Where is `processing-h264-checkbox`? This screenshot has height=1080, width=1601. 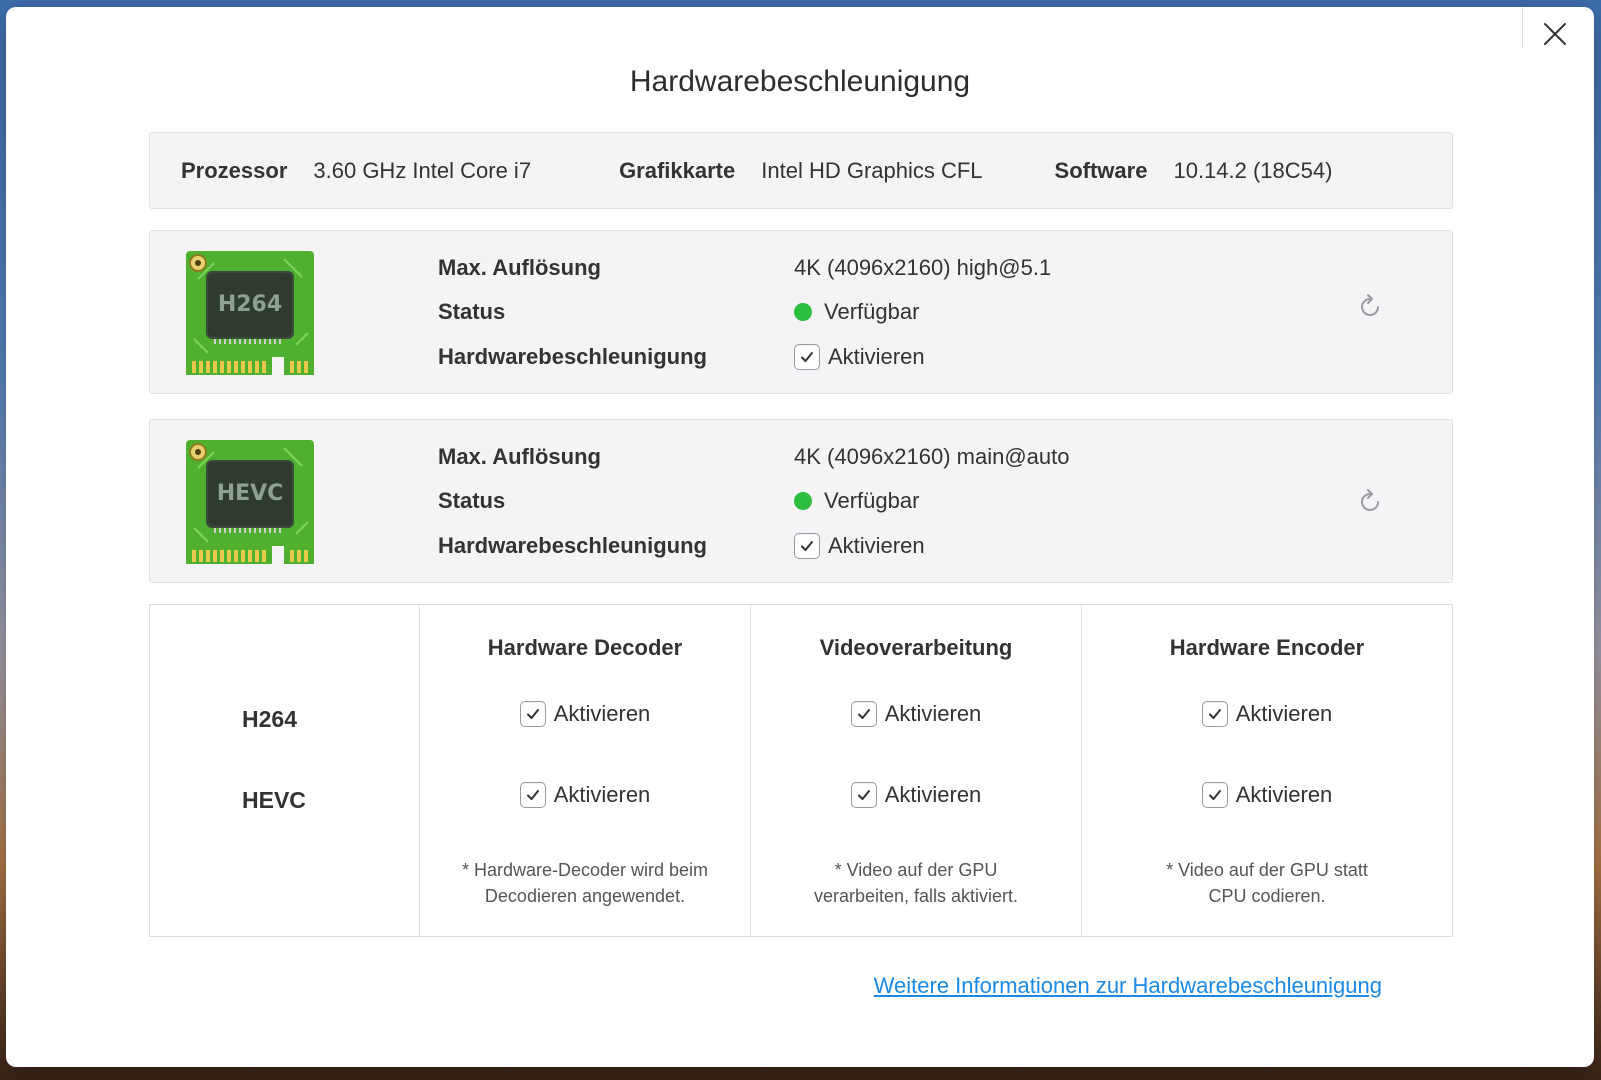
processing-h264-checkbox is located at coordinates (863, 714).